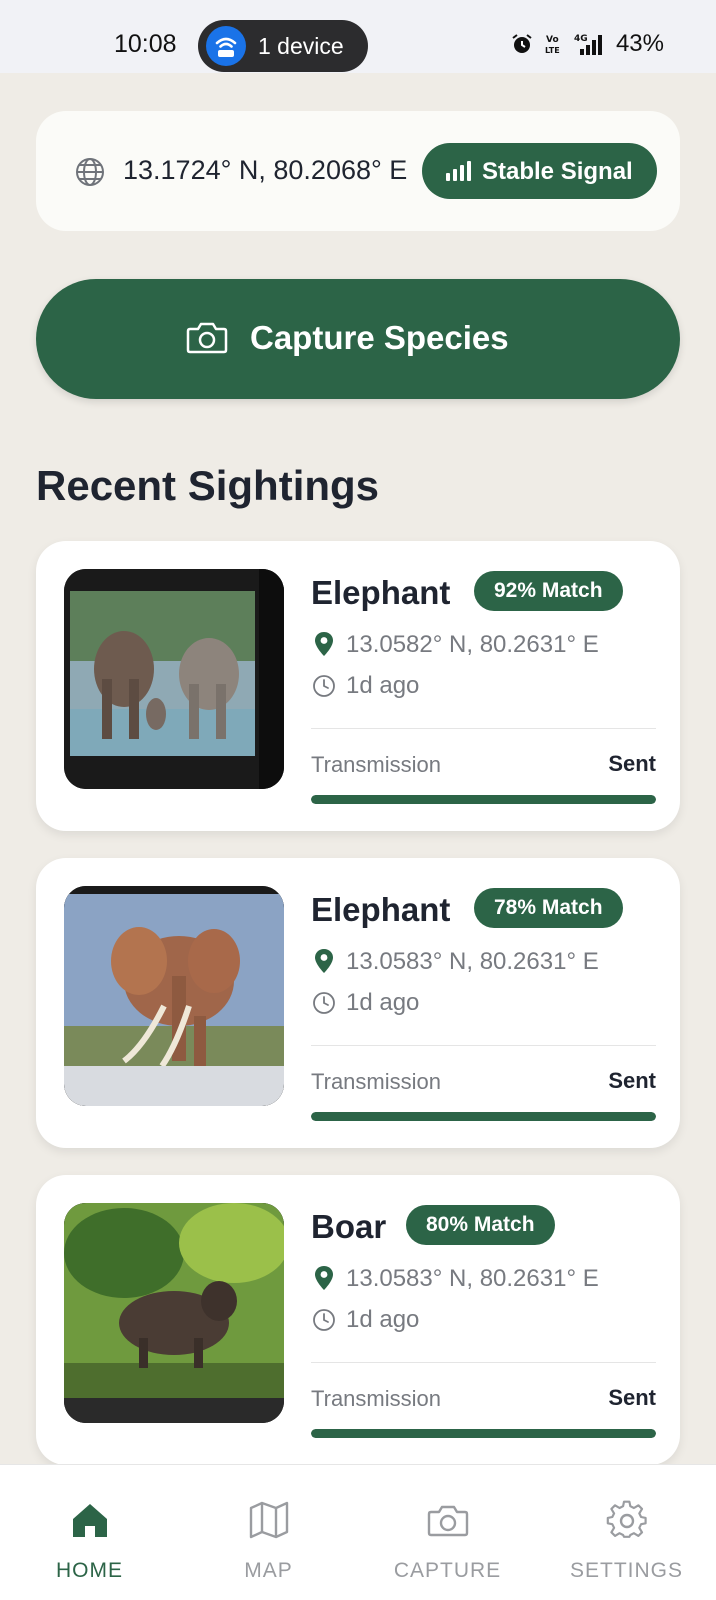  Describe the element at coordinates (226, 46) in the screenshot. I see `hotspot-icon` at that location.